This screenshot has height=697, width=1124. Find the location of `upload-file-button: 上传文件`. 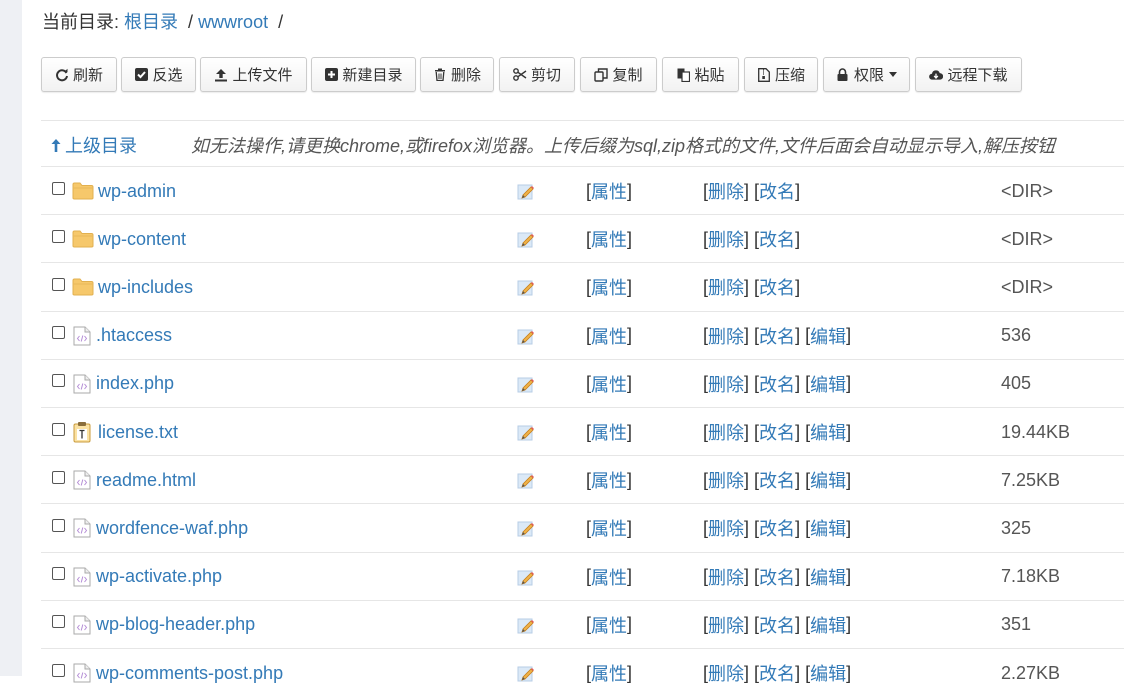

upload-file-button: 上传文件 is located at coordinates (253, 74).